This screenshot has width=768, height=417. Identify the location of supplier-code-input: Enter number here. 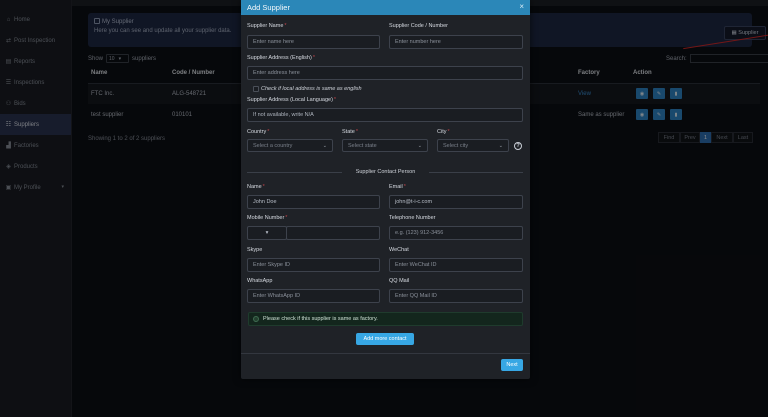
(456, 42).